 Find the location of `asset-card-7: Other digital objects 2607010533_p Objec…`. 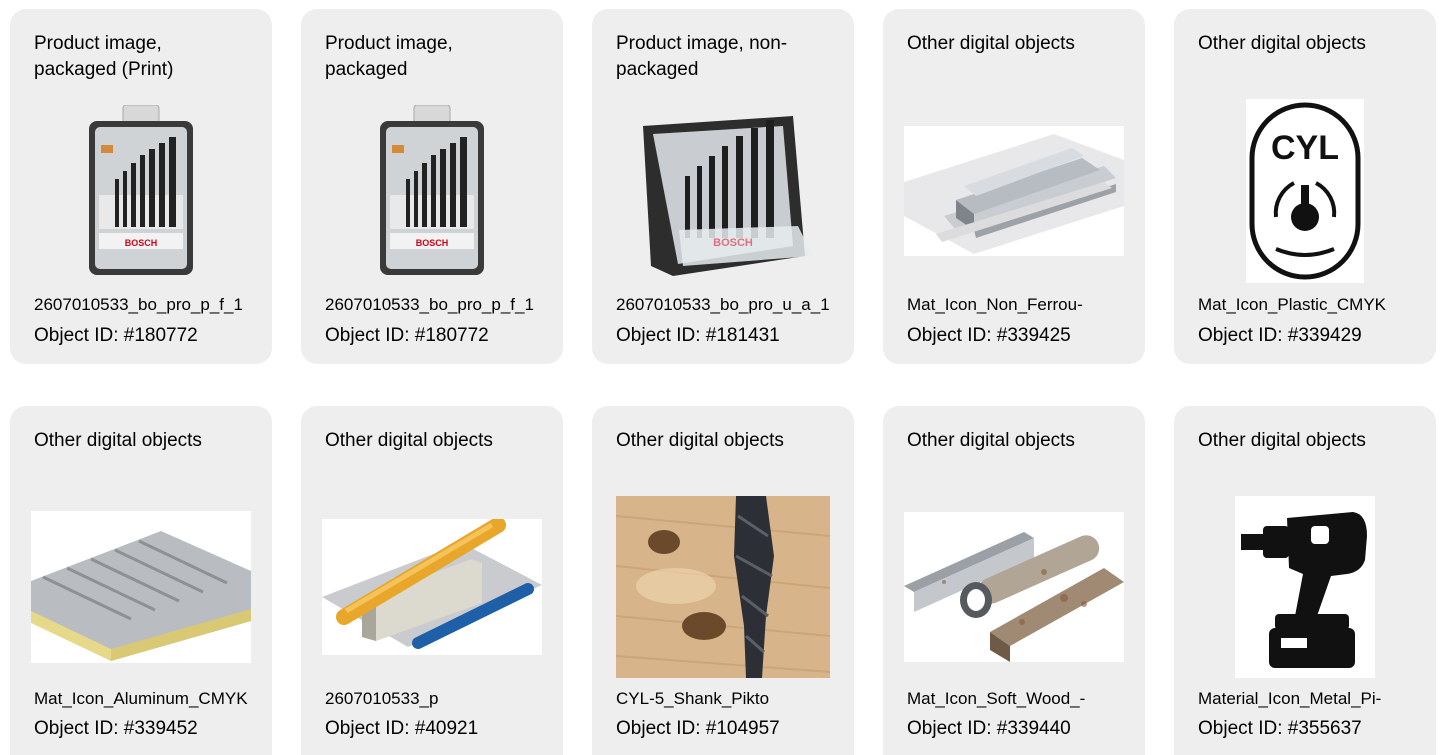

asset-card-7: Other digital objects 2607010533_p Objec… is located at coordinates (432, 580).